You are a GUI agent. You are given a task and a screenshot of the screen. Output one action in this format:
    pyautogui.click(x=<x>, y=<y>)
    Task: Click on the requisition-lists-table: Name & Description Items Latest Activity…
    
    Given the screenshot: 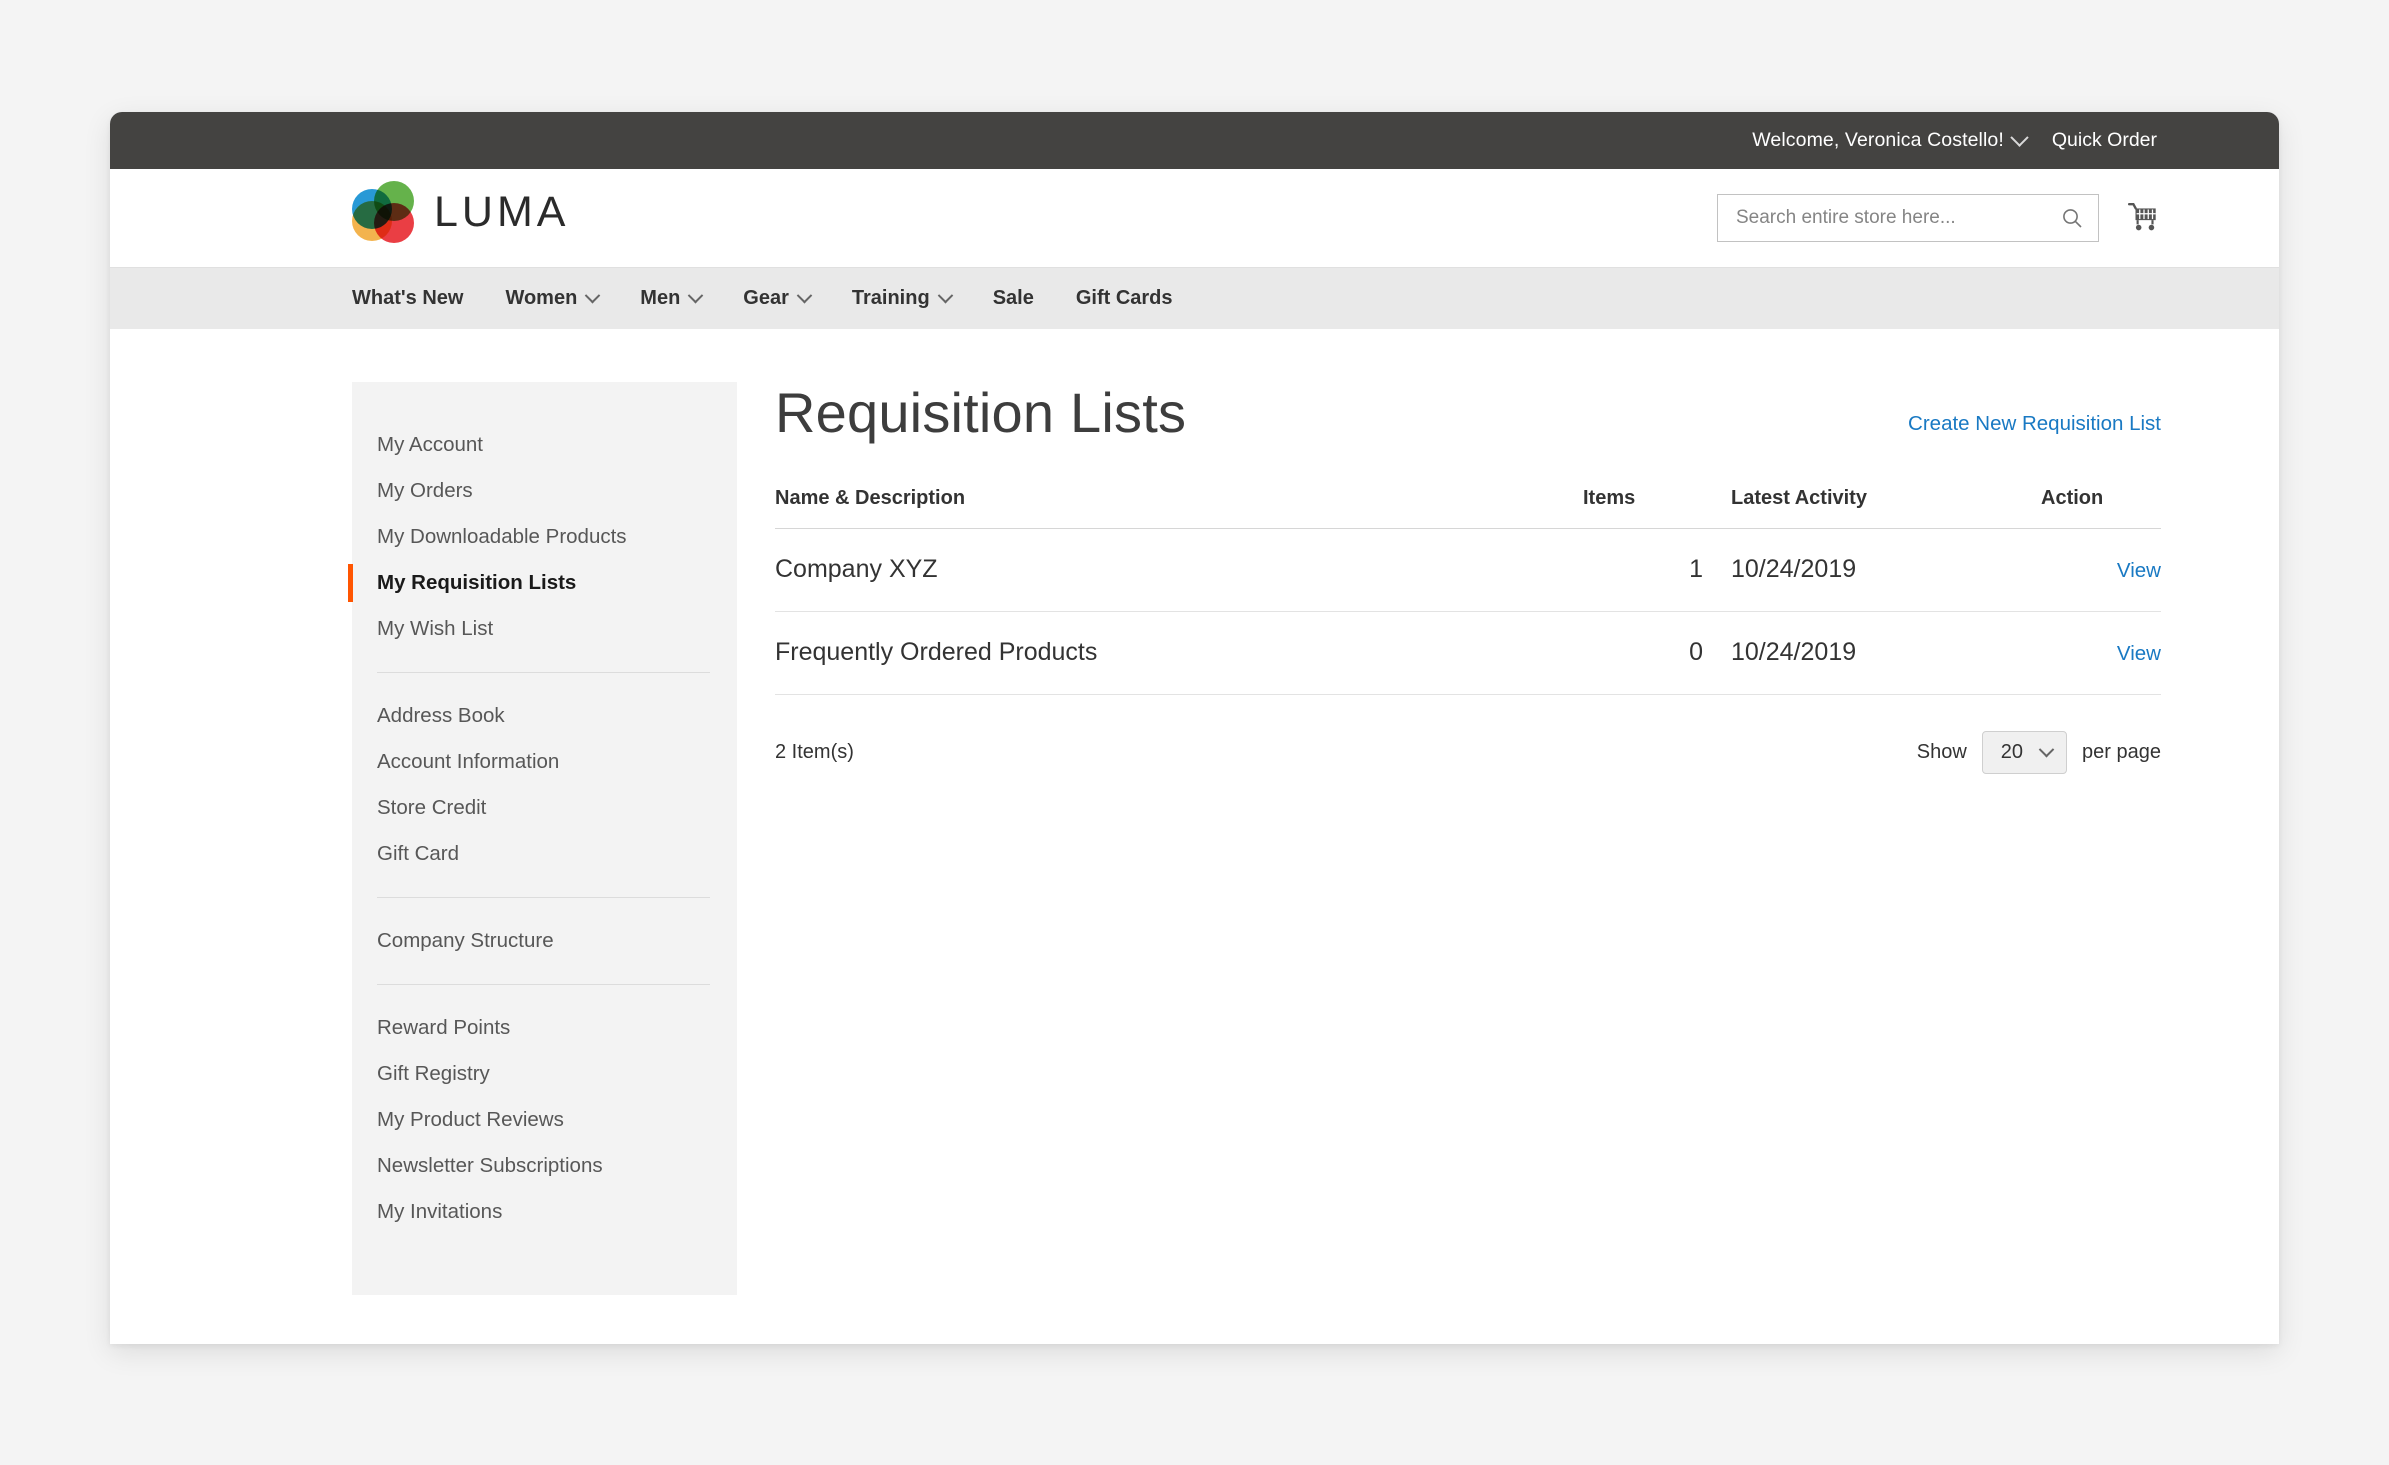 What is the action you would take?
    pyautogui.click(x=1468, y=590)
    